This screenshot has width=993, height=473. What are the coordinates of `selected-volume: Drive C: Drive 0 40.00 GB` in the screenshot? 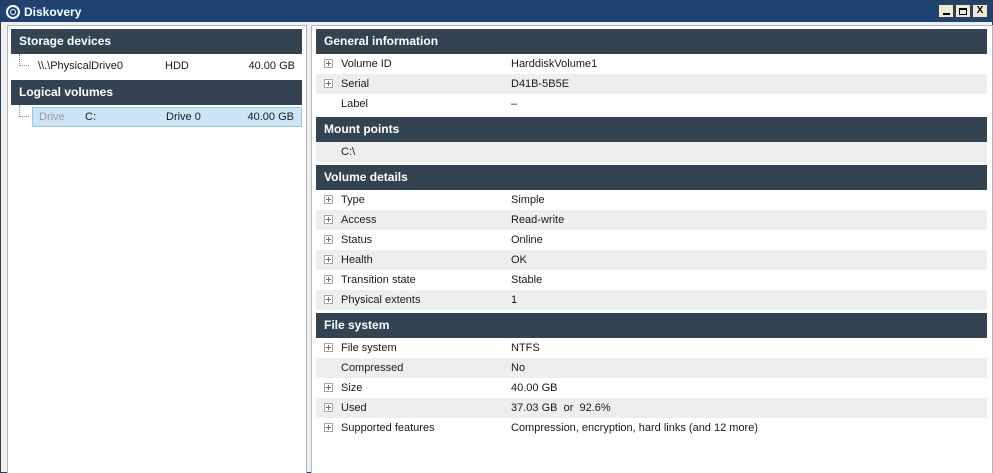 It's located at (167, 117).